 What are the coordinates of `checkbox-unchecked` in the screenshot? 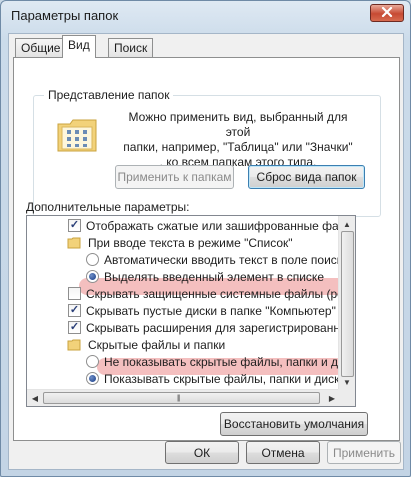 It's located at (74, 293).